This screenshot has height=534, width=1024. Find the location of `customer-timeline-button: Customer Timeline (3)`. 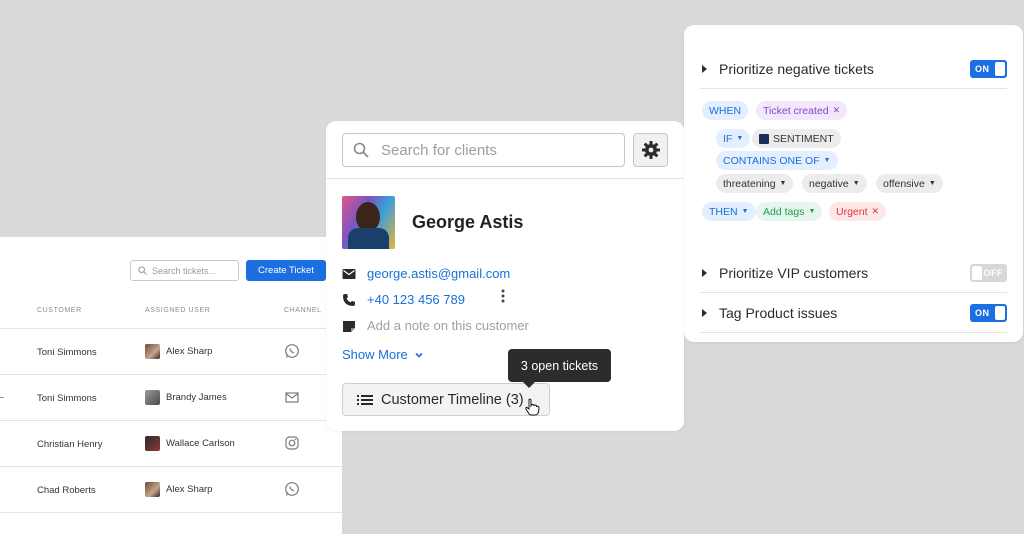

customer-timeline-button: Customer Timeline (3) is located at coordinates (446, 399).